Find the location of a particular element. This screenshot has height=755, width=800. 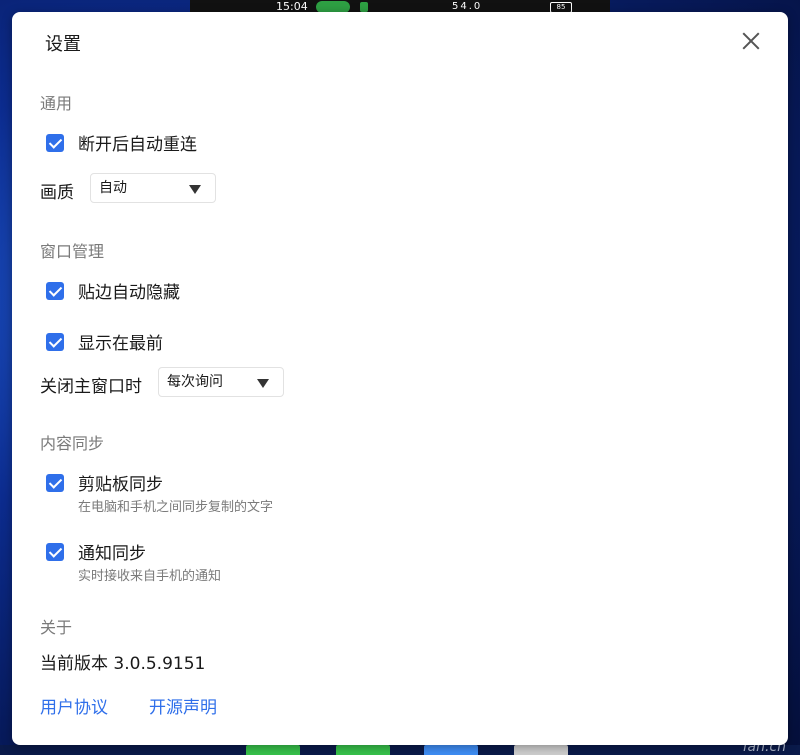

close-main-window-value: 每次询问 is located at coordinates (195, 382).